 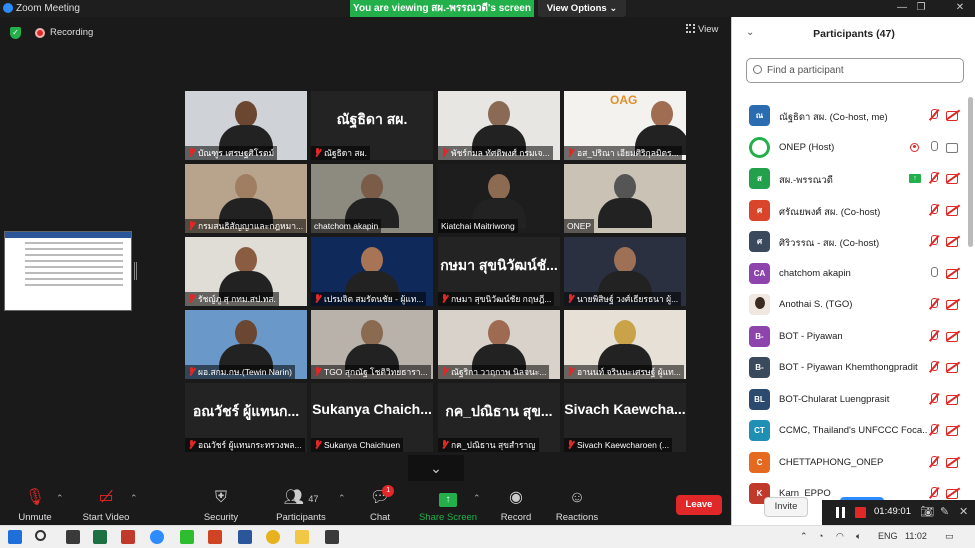 I want to click on minimize-icon: —, so click(x=902, y=8).